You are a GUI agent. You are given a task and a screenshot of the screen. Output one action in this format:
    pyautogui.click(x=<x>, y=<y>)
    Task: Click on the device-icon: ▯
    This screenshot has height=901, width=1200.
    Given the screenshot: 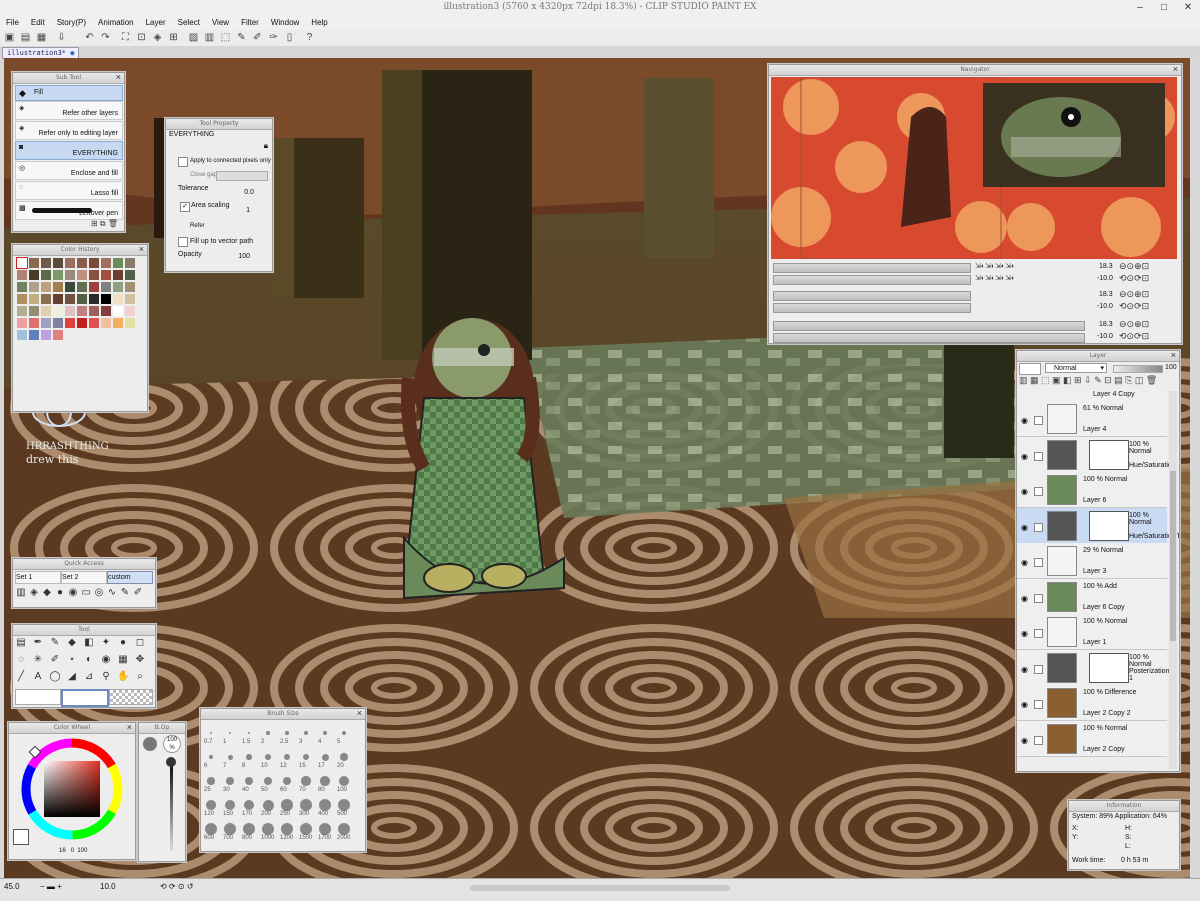 What is the action you would take?
    pyautogui.click(x=289, y=37)
    